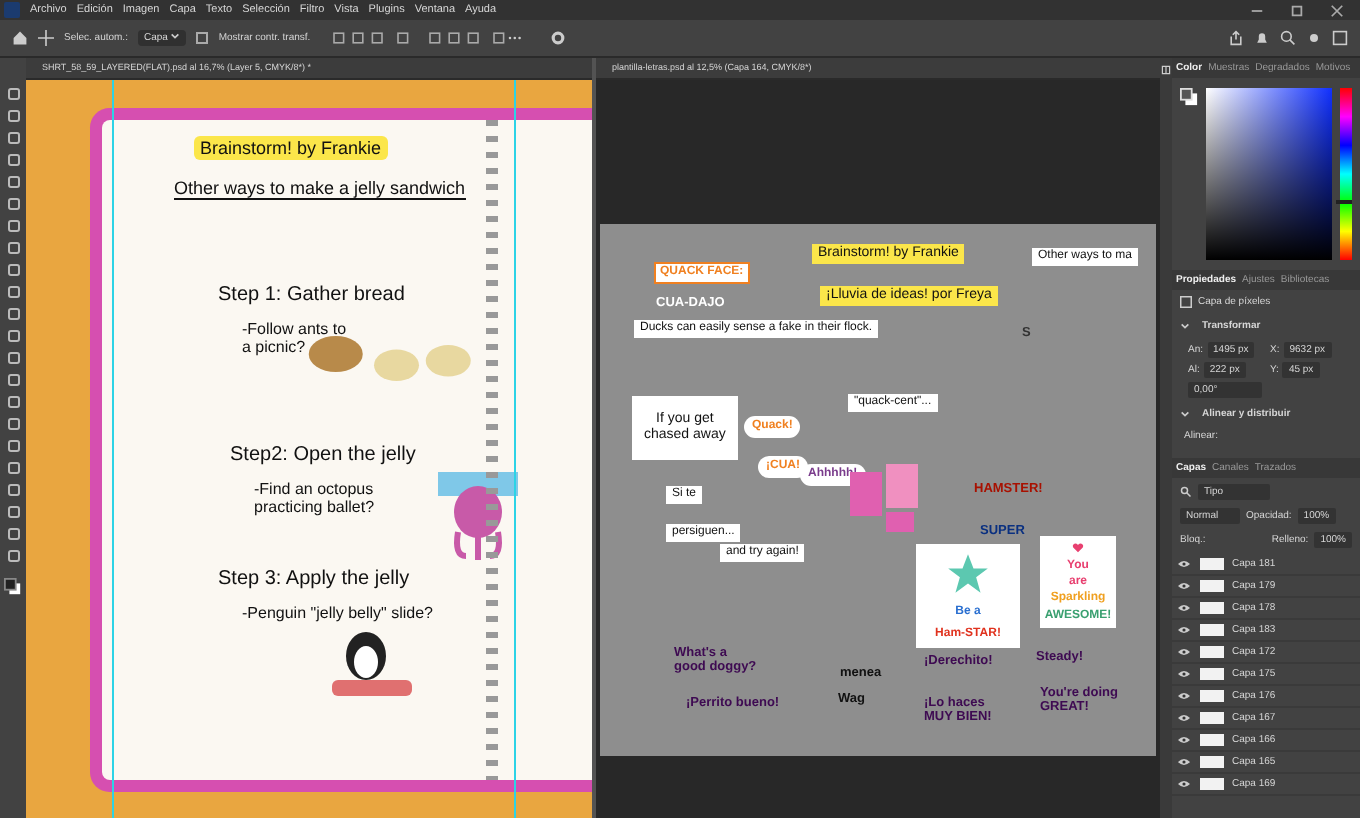 Image resolution: width=1360 pixels, height=818 pixels. I want to click on star-icon, so click(968, 574).